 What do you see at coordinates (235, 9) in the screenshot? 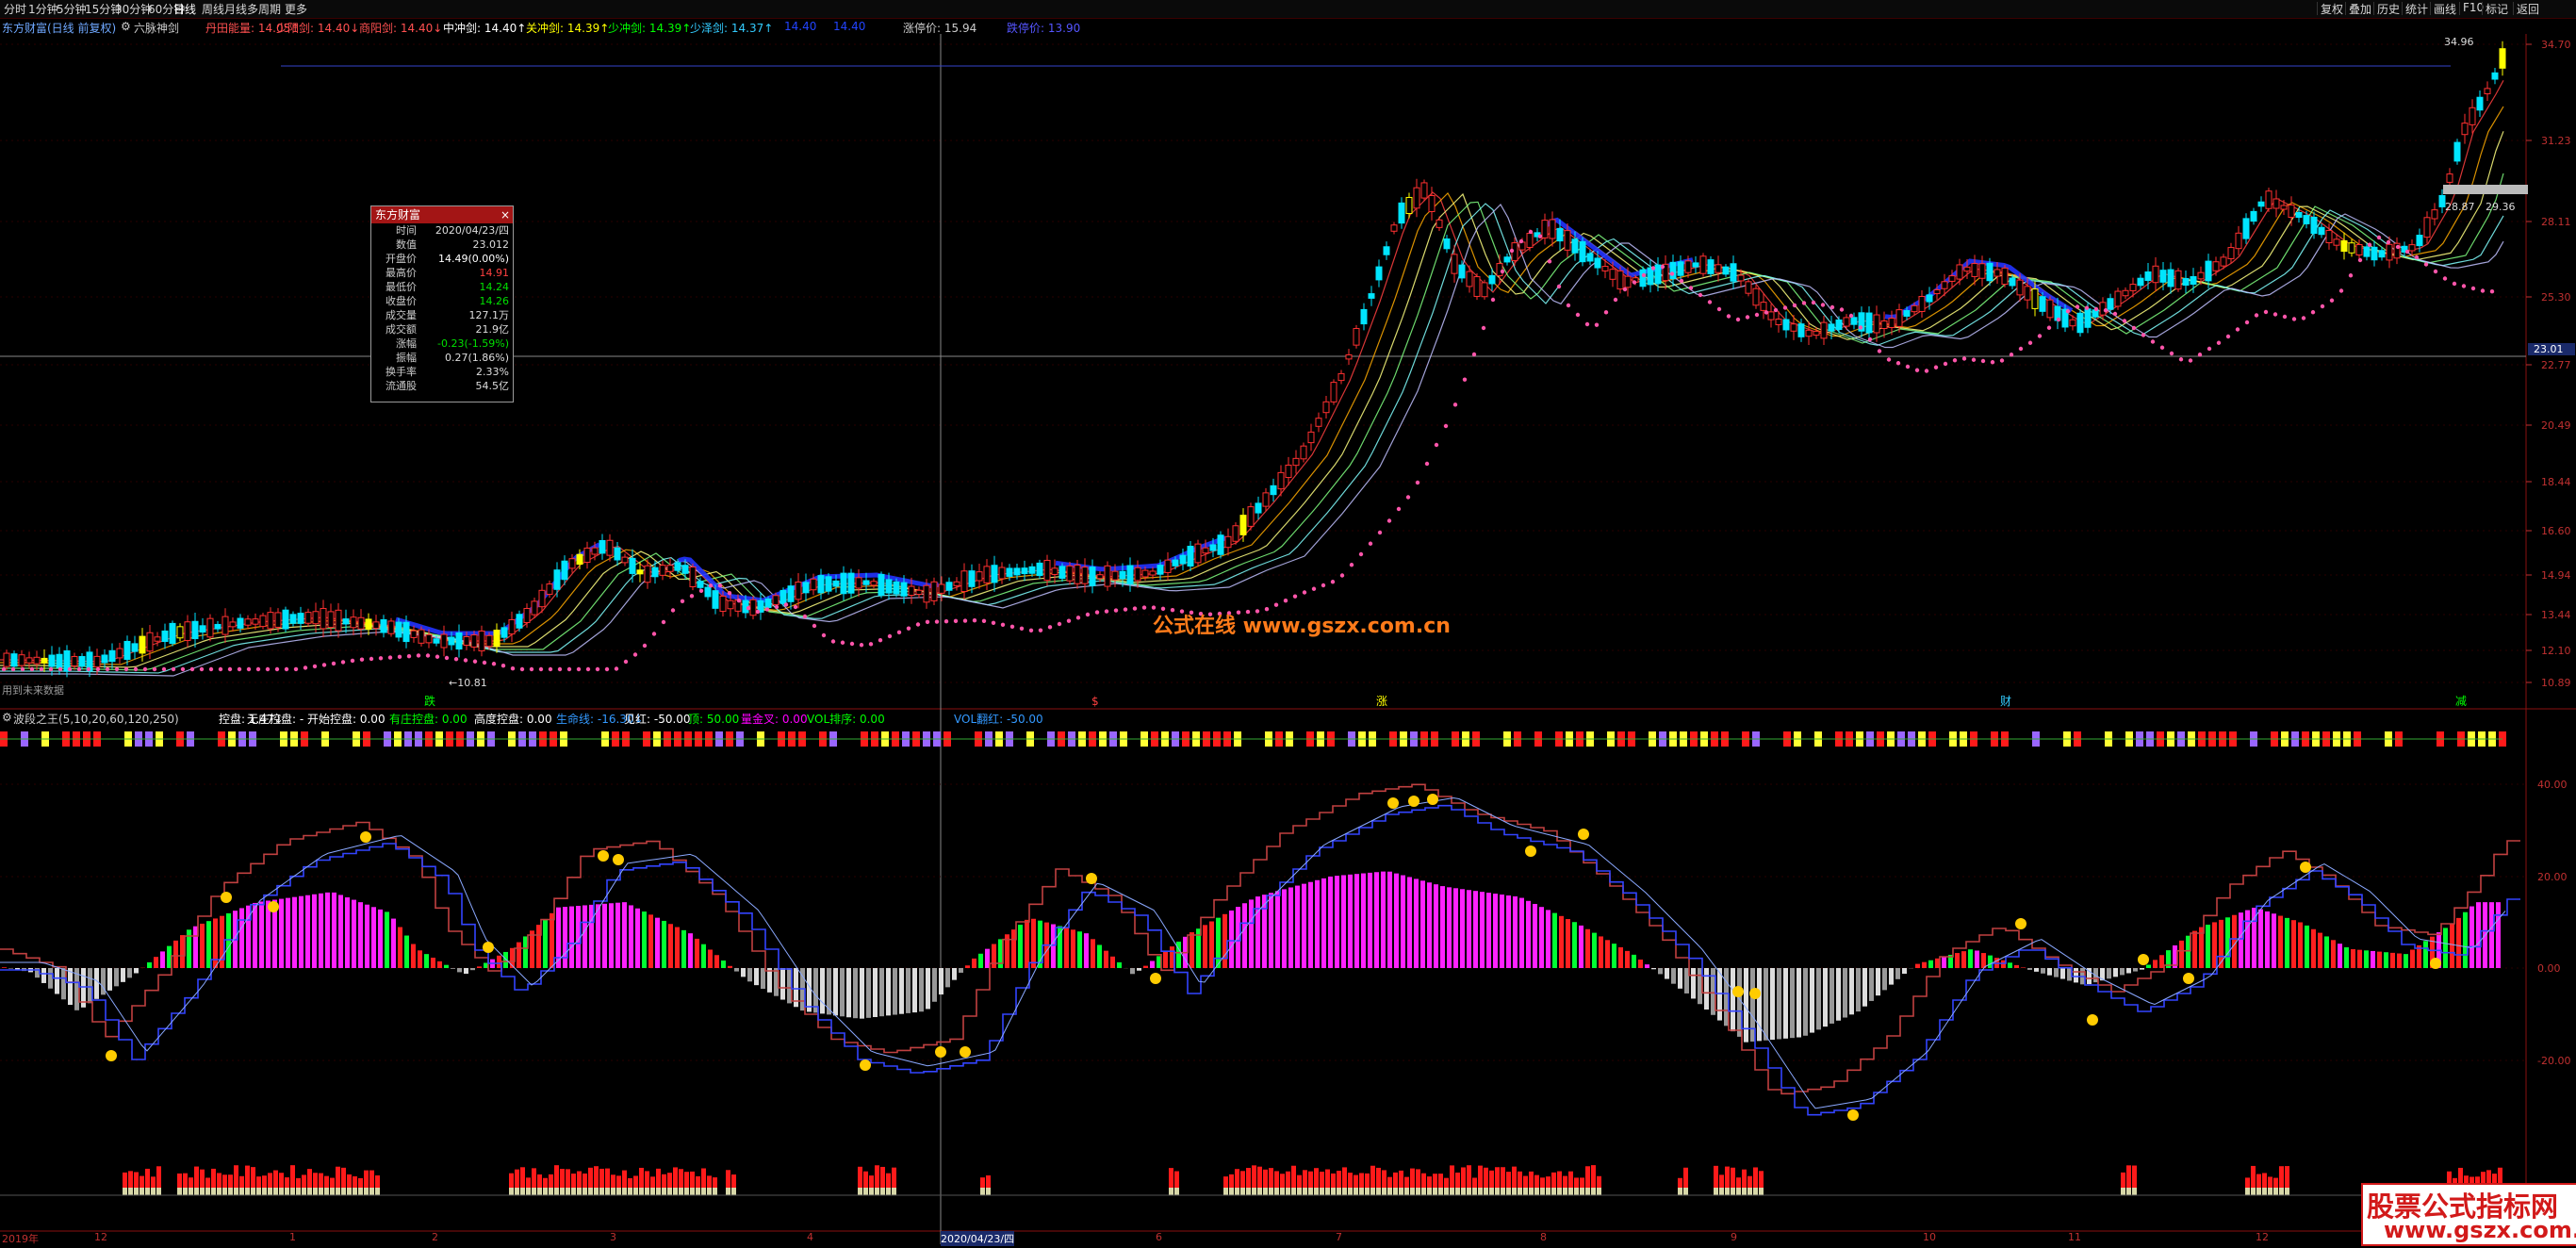
I see `toolbar-item-8: 月线` at bounding box center [235, 9].